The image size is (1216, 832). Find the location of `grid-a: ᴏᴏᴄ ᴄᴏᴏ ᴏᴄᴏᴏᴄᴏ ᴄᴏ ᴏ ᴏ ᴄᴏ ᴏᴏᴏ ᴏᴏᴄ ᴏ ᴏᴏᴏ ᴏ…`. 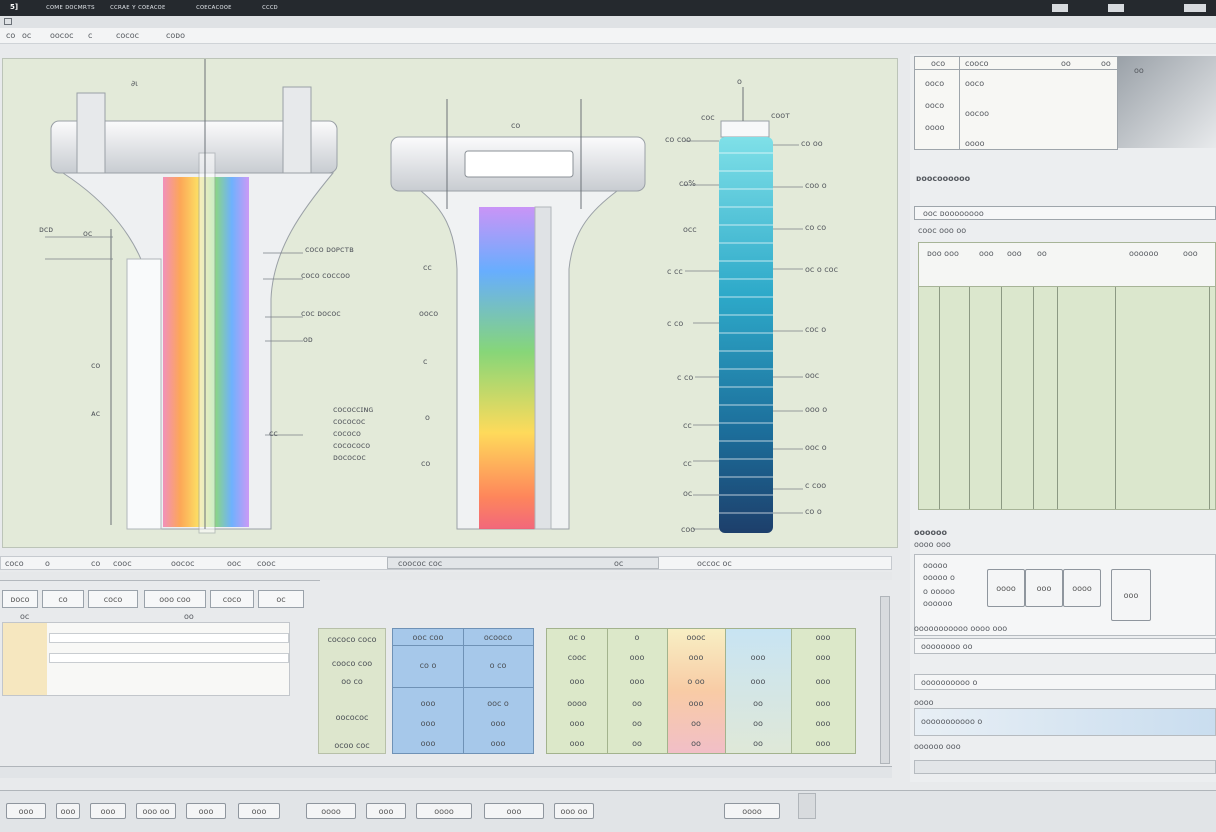

grid-a: ᴏᴏᴄ ᴄᴏᴏ ᴏᴄᴏᴏᴄᴏ ᴄᴏ ᴏ ᴏ ᴄᴏ ᴏᴏᴏ ᴏᴏᴄ ᴏ ᴏᴏᴏ ᴏ… is located at coordinates (463, 691).